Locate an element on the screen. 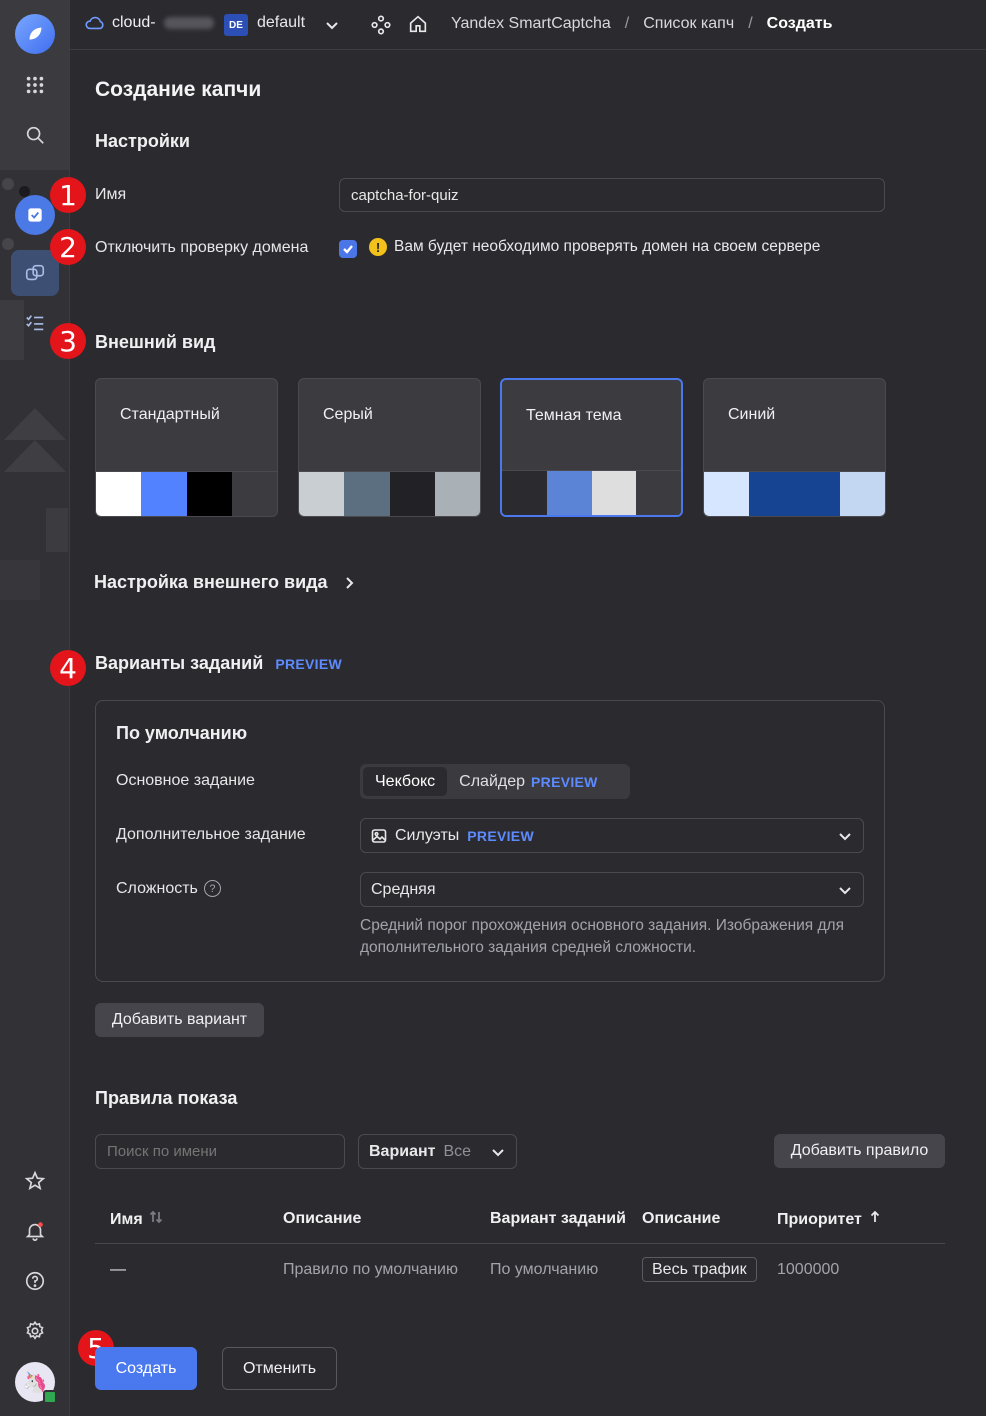  yandex-cloud-logo-icon is located at coordinates (35, 34).